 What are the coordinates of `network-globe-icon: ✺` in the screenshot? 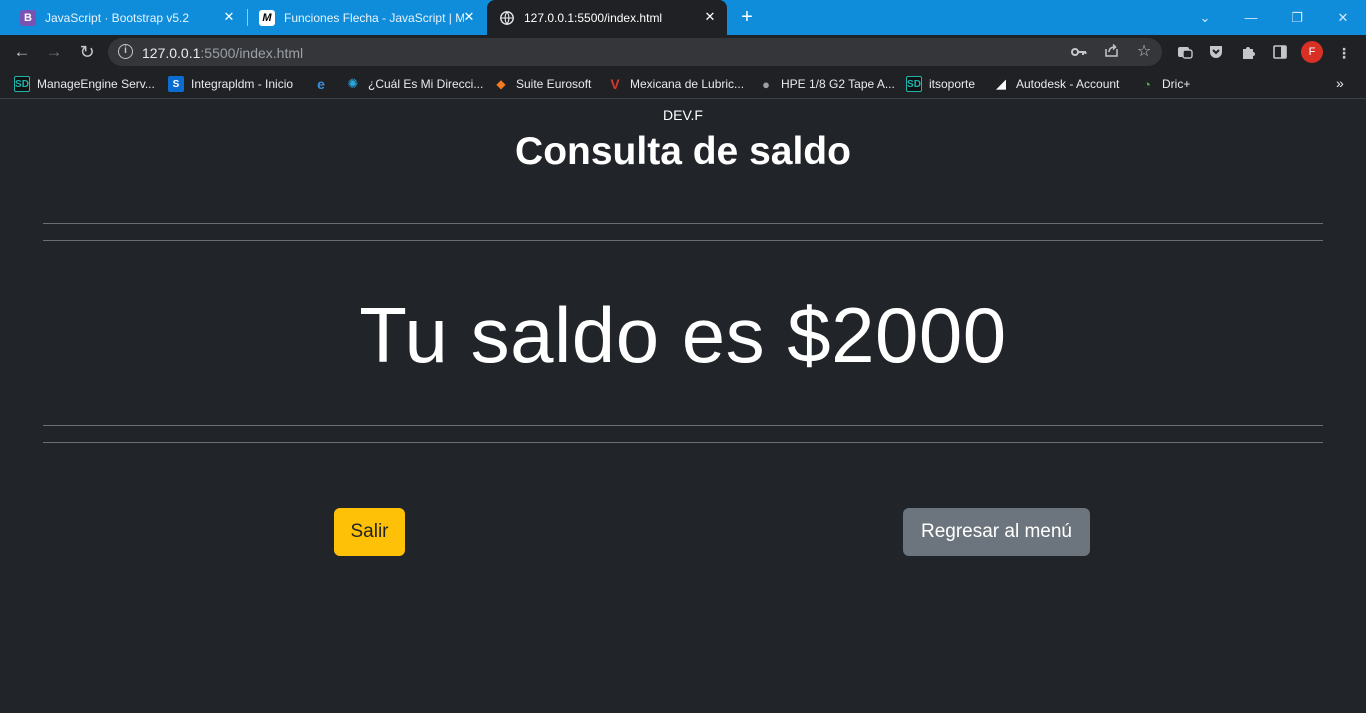 It's located at (353, 83).